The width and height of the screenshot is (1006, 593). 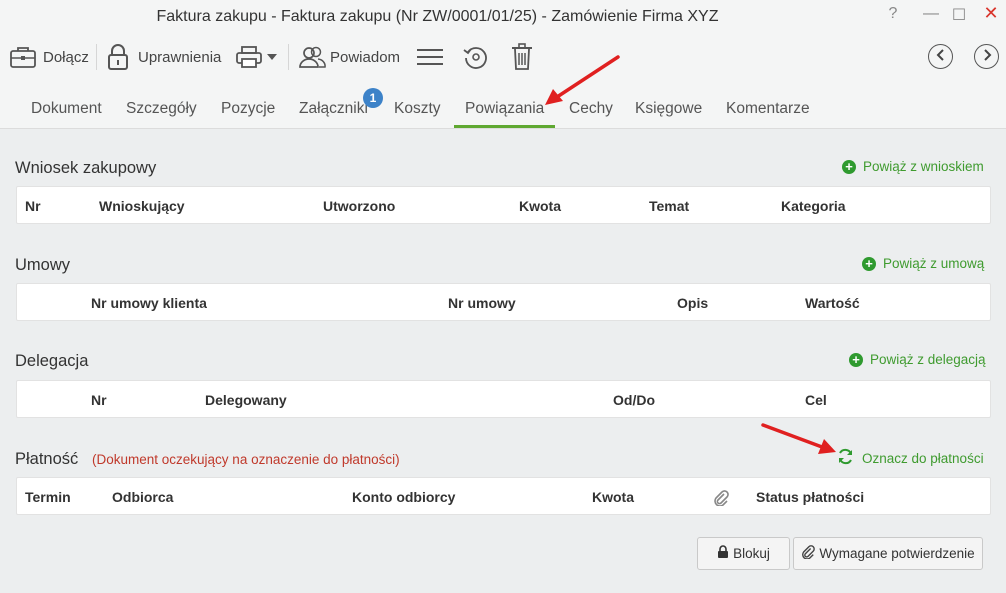 I want to click on column-header: Cel, so click(x=816, y=400).